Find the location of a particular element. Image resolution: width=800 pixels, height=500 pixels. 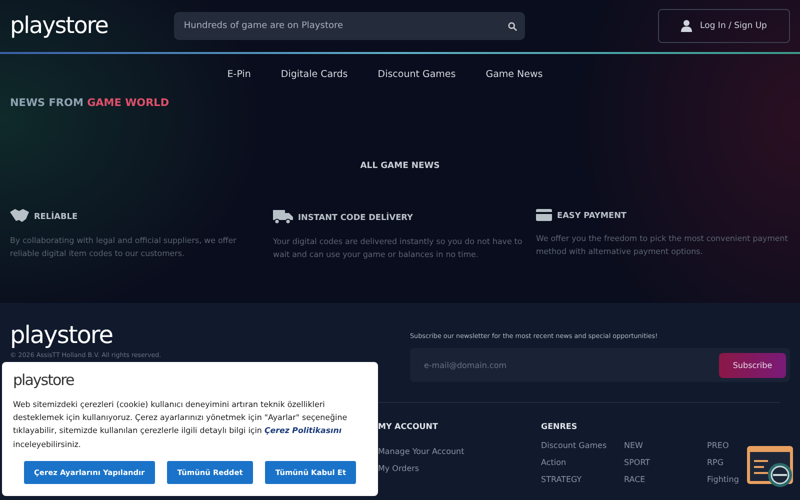

nav-link: Game News is located at coordinates (514, 74).